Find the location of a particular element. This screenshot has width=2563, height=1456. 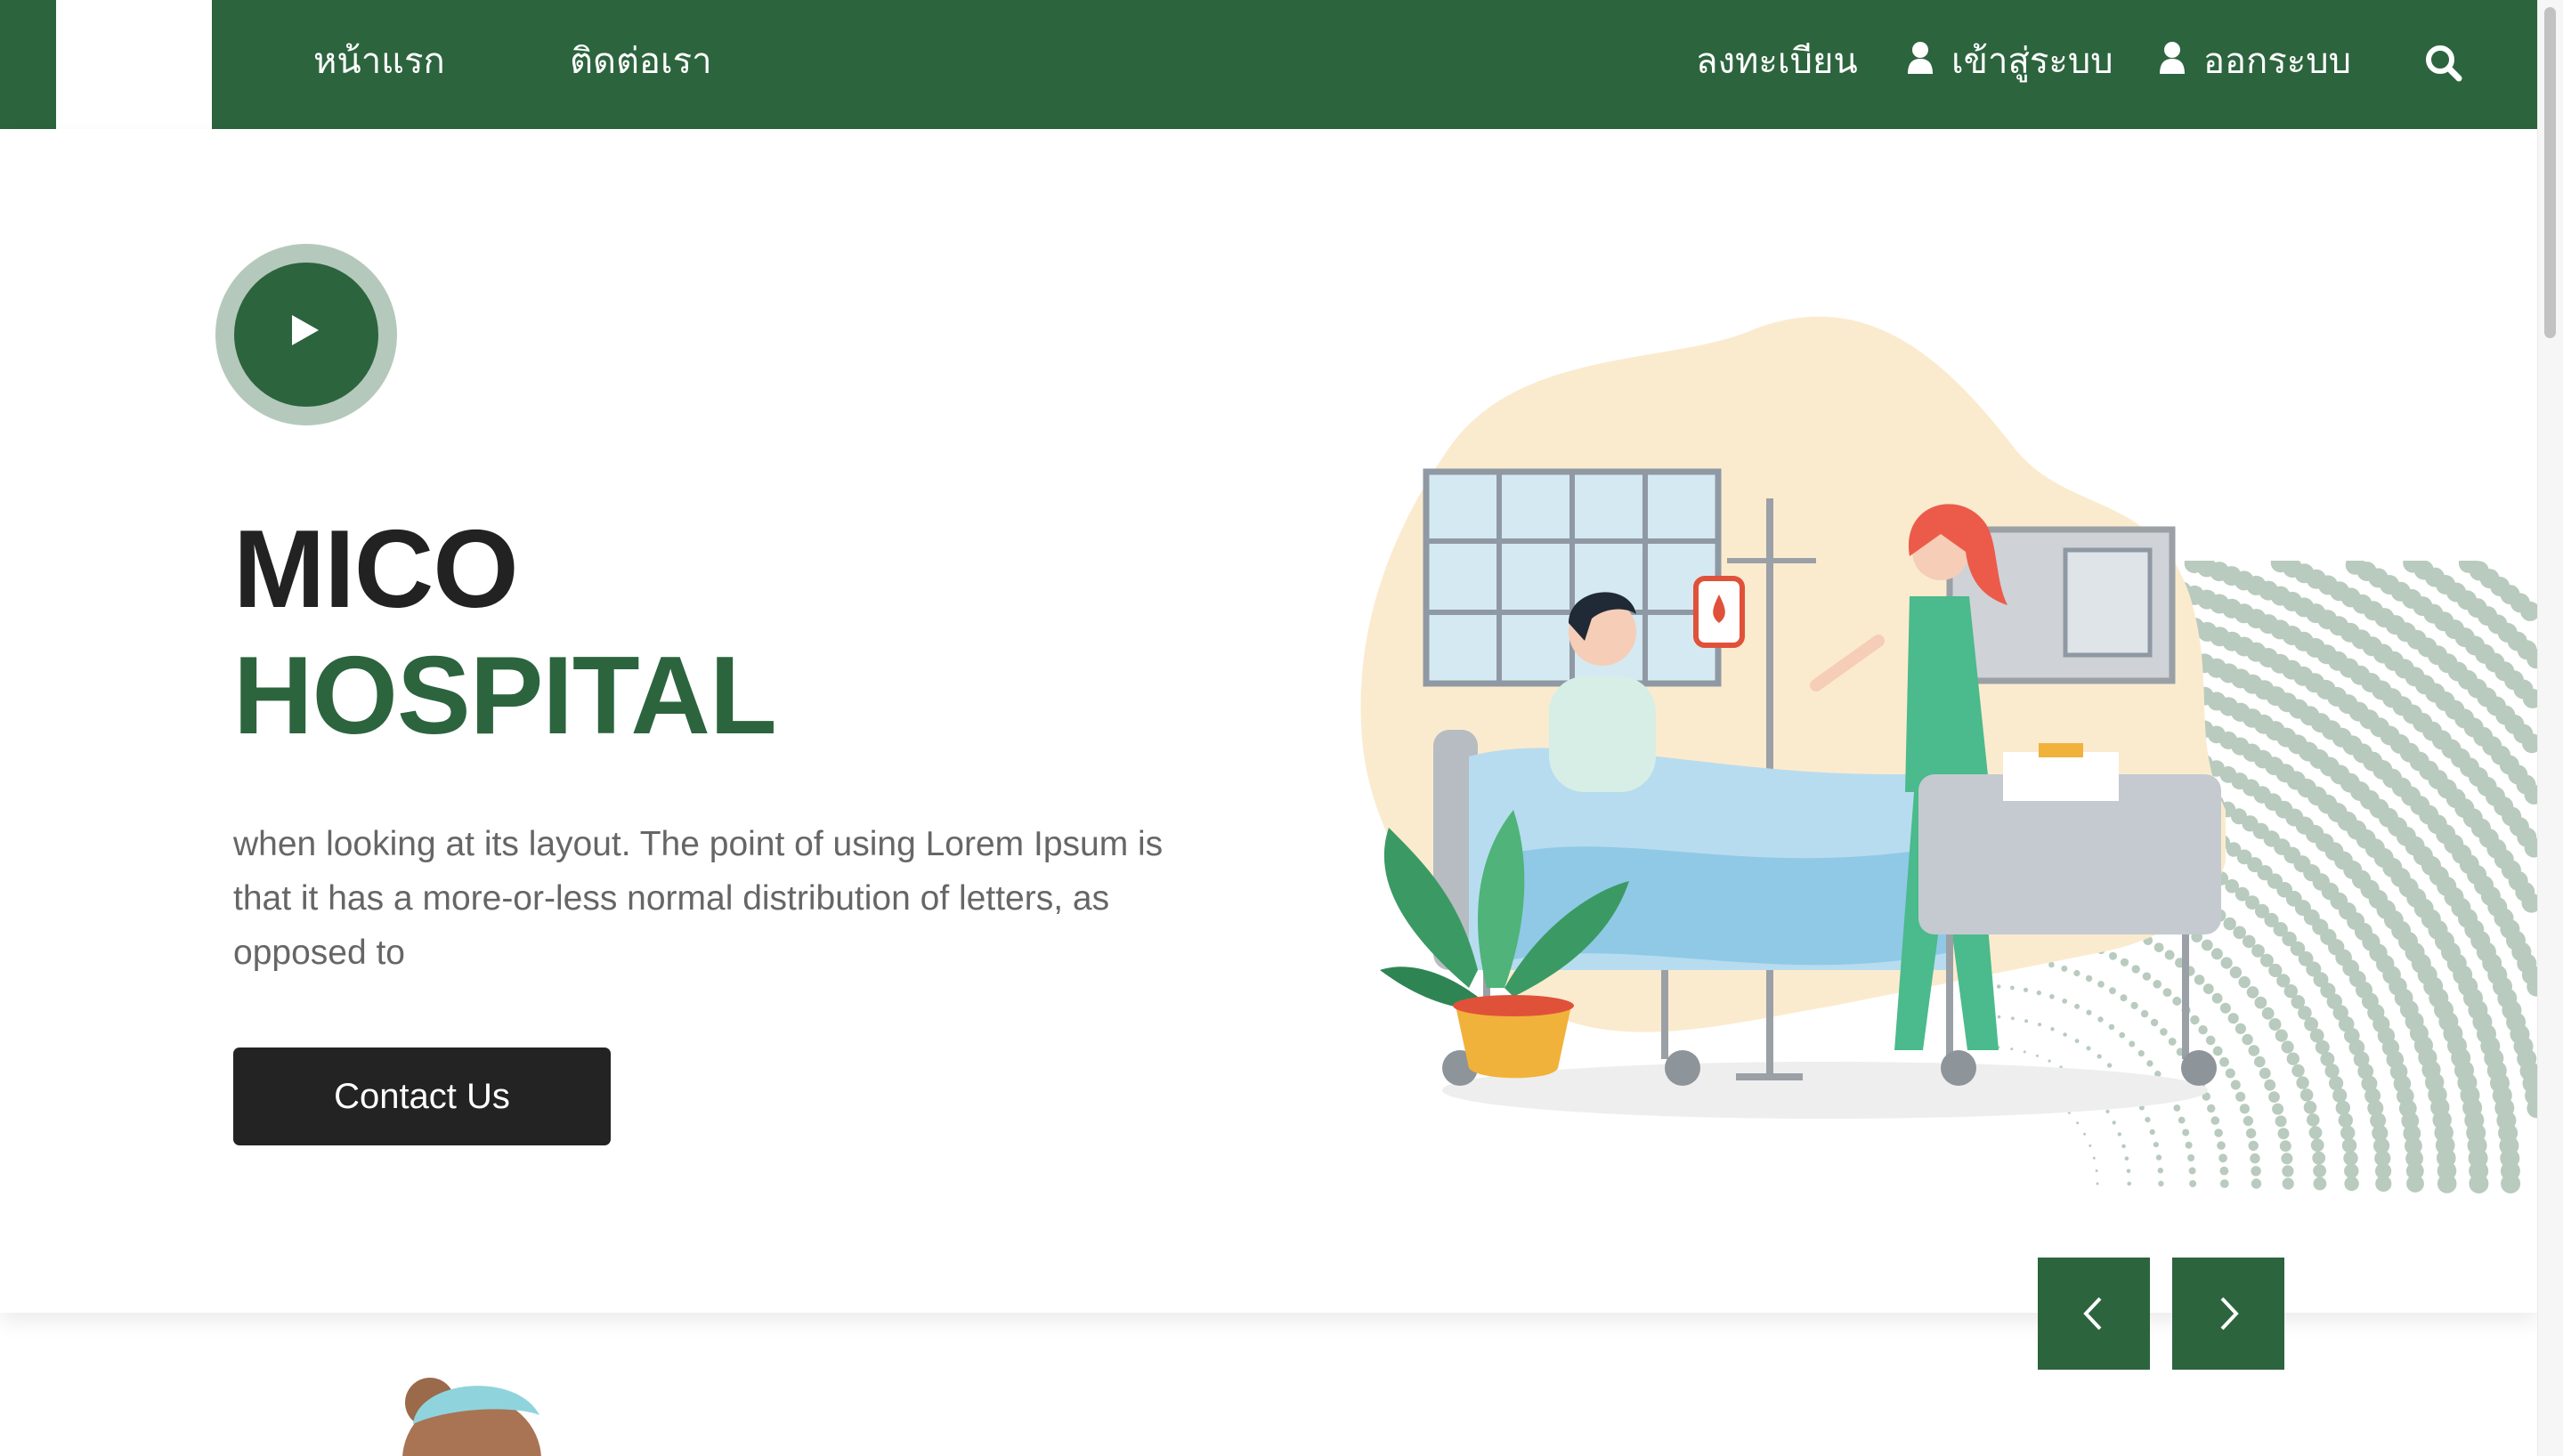

register-label: ลงทะเบียน is located at coordinates (1777, 62).